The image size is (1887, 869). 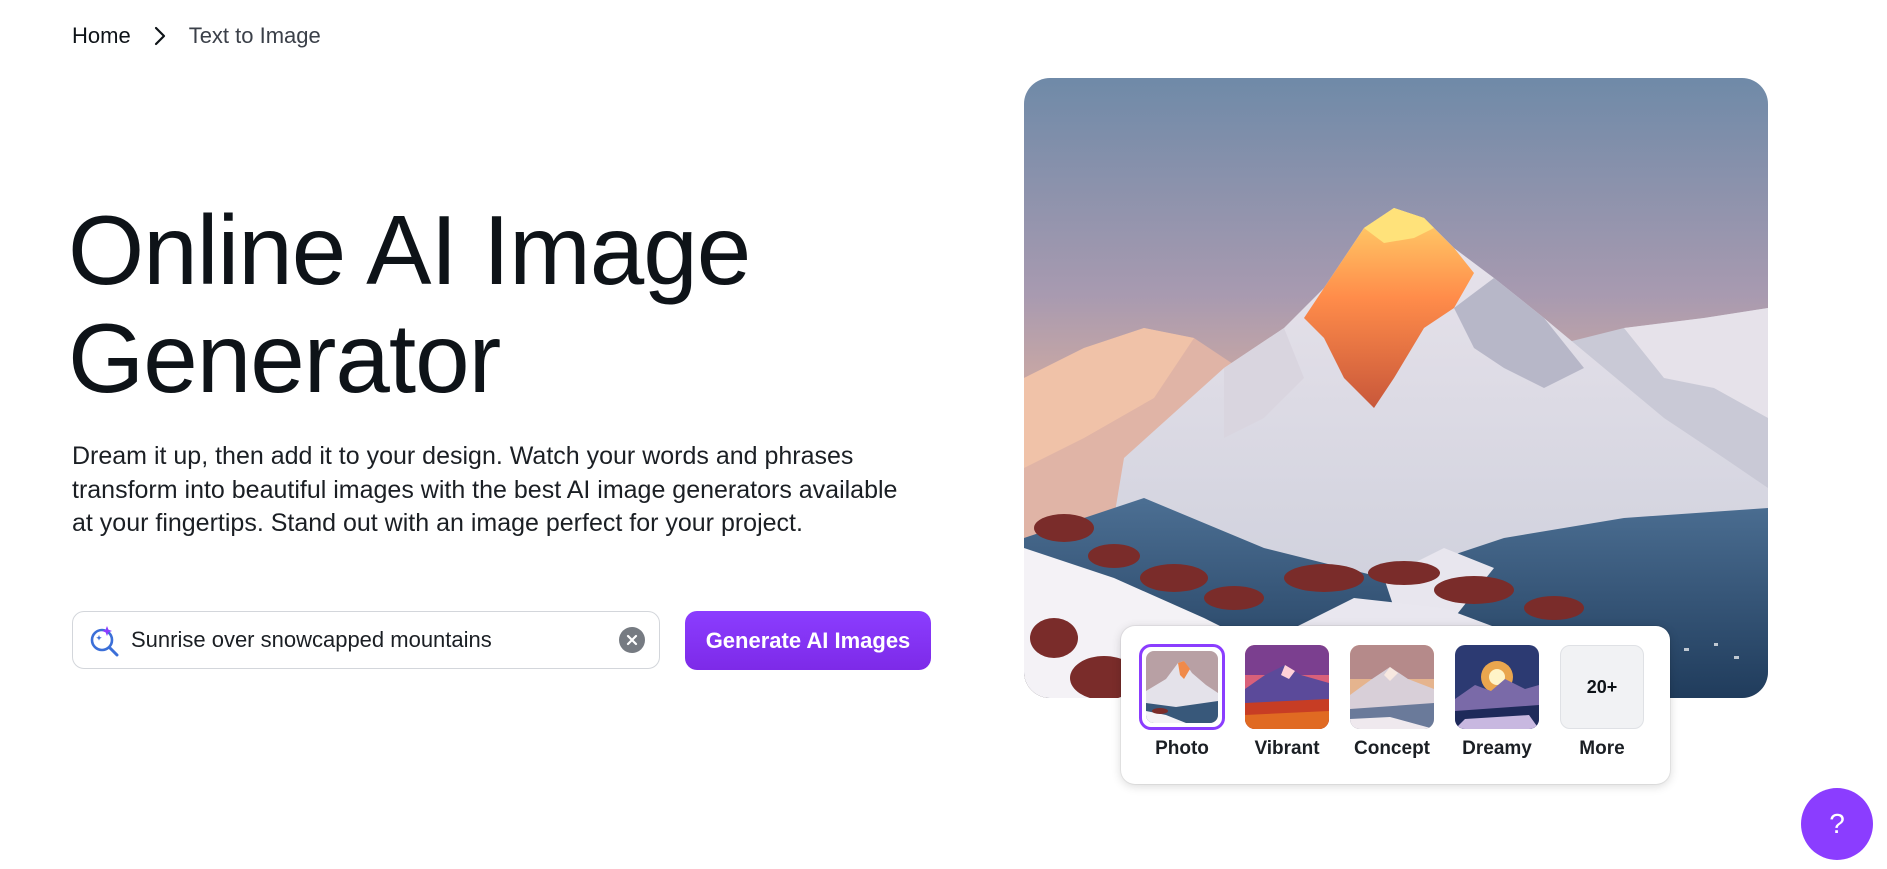 I want to click on style-thumb-concept, so click(x=1392, y=687).